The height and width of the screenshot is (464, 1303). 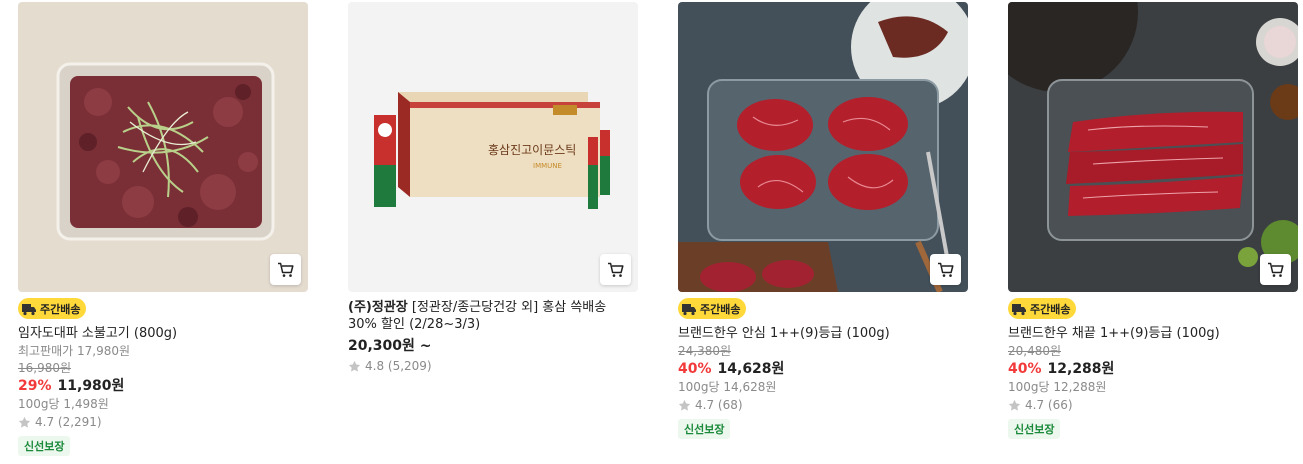 I want to click on rating-text: 4.7 (68), so click(x=719, y=405).